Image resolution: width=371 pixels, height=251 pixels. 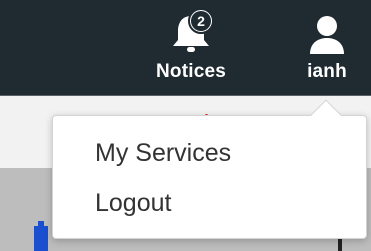 I want to click on notices-label: Notices, so click(x=191, y=71).